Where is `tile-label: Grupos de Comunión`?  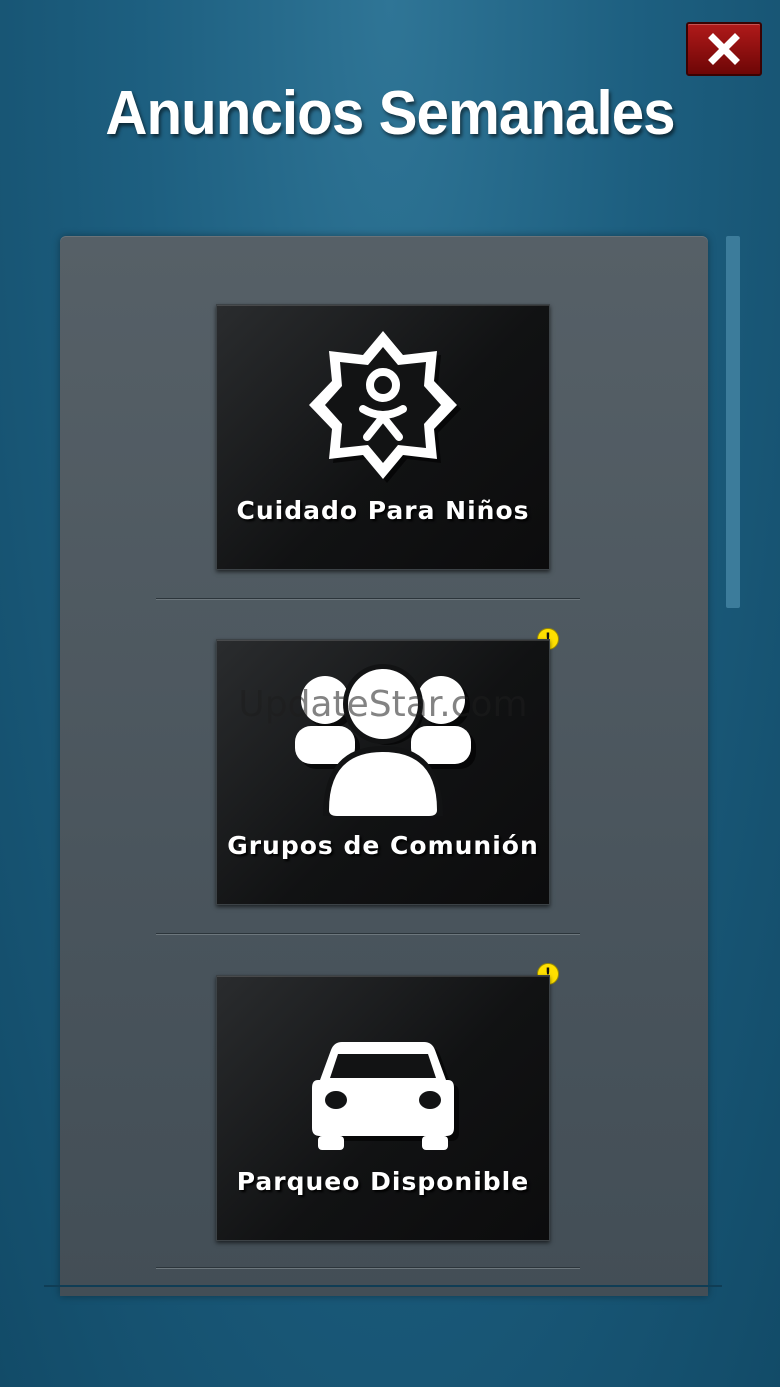 tile-label: Grupos de Comunión is located at coordinates (383, 845).